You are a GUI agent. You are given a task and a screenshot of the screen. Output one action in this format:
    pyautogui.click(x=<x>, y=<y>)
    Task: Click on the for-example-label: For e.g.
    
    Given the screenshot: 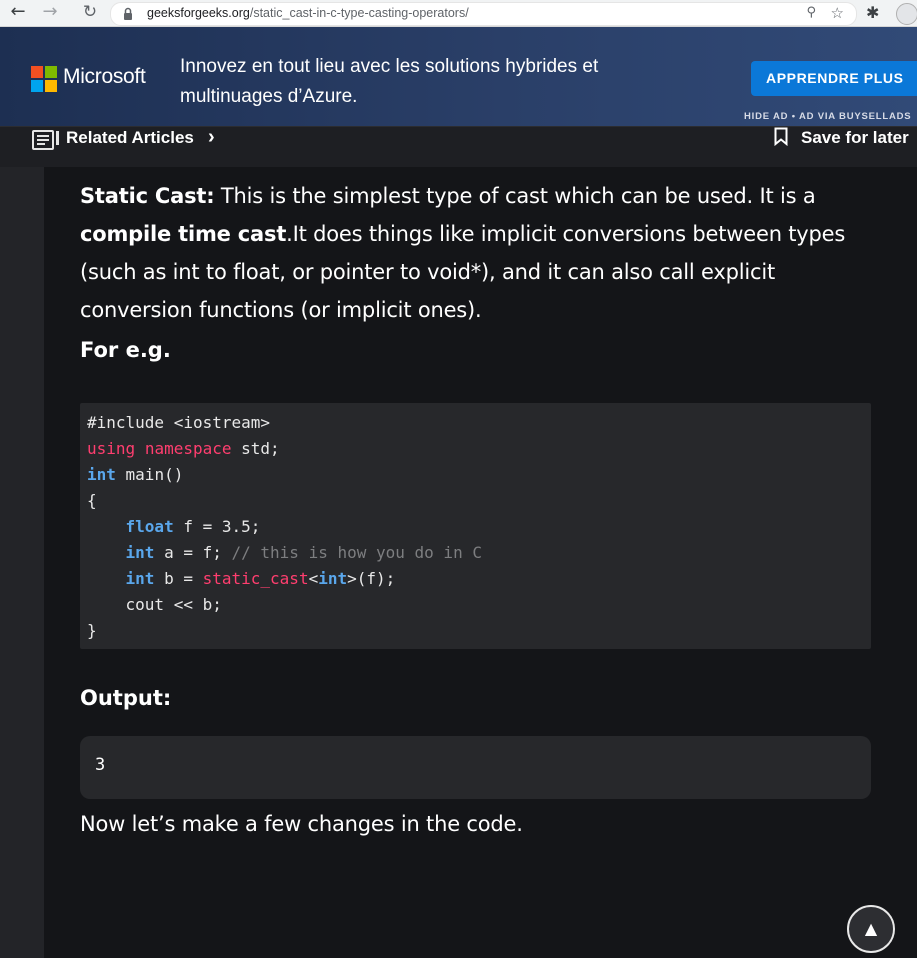 What is the action you would take?
    pyautogui.click(x=125, y=350)
    